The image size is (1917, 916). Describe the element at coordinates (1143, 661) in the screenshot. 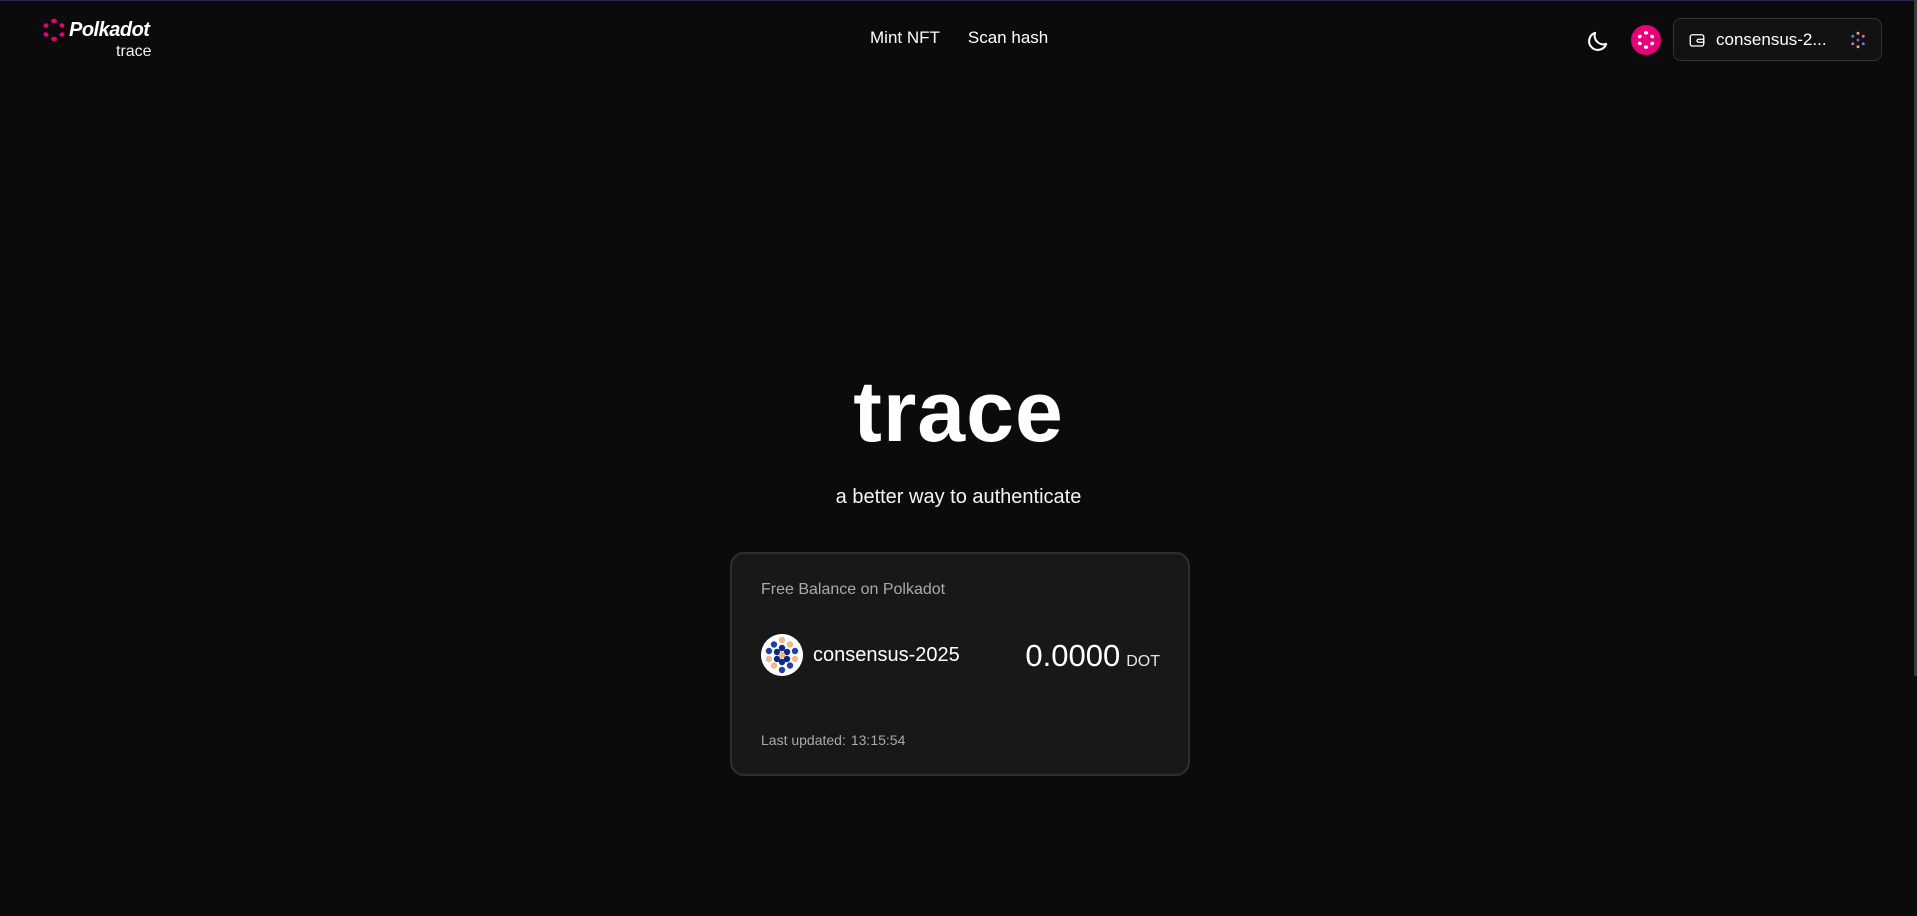

I see `balance-unit: DOT` at that location.